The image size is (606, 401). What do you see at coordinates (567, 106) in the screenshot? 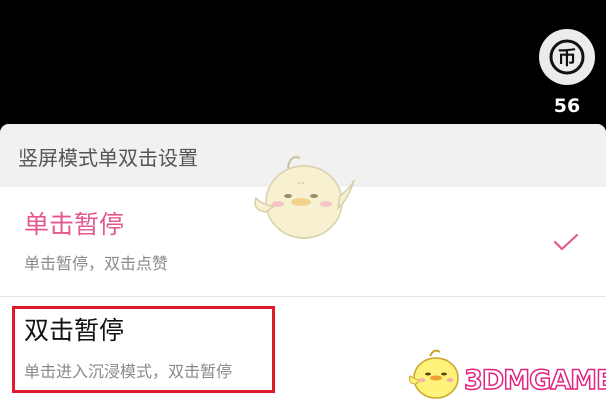
I see `coin-count: 56` at bounding box center [567, 106].